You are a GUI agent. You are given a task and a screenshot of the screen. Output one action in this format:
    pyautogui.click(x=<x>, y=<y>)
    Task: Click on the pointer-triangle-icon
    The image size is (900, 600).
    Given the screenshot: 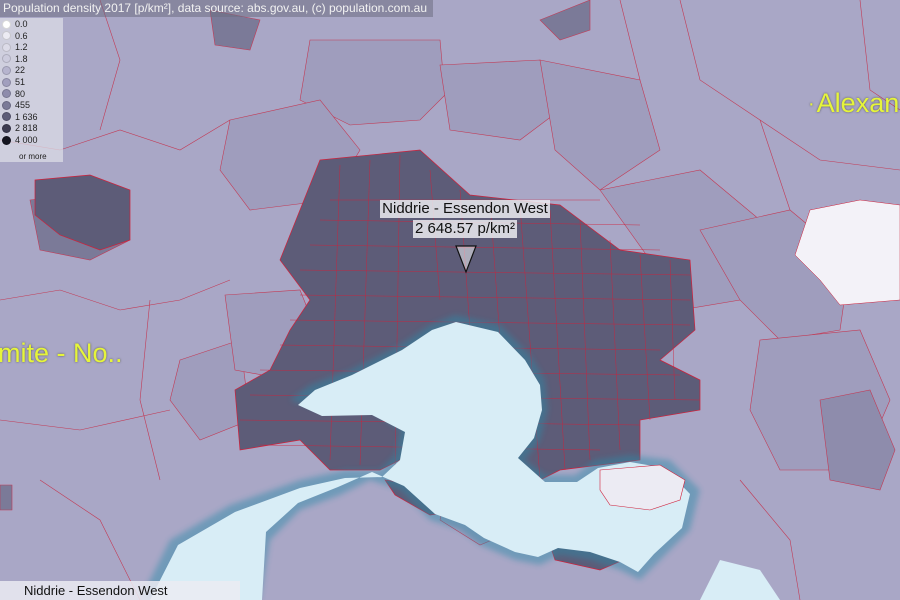 What is the action you would take?
    pyautogui.click(x=466, y=259)
    